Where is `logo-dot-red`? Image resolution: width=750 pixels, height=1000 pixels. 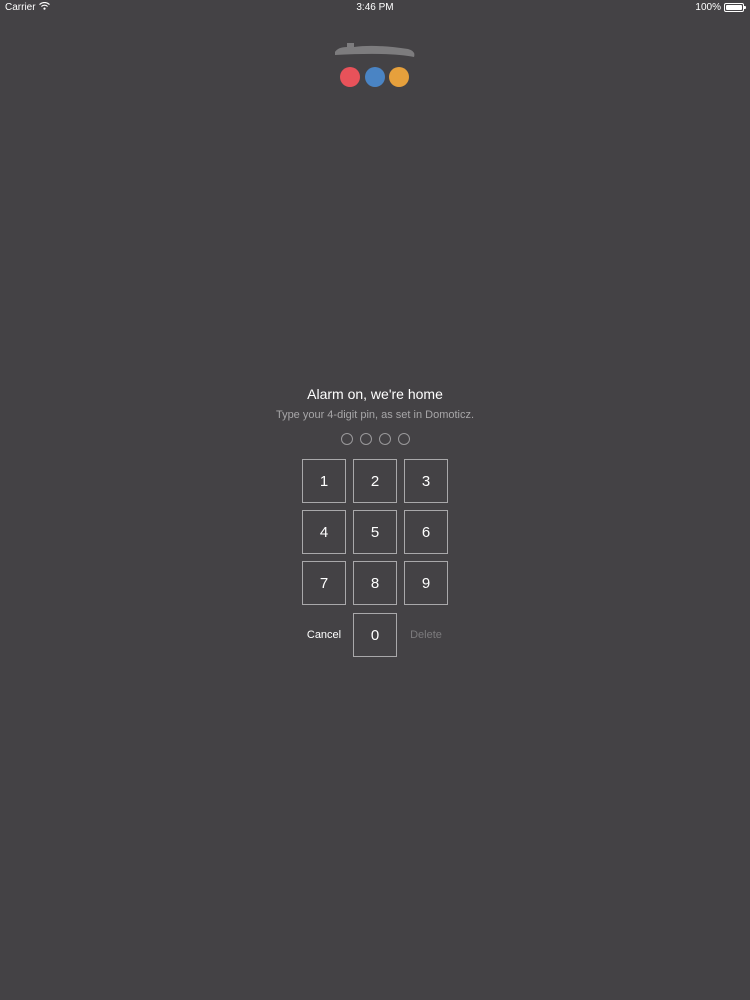
logo-dot-red is located at coordinates (350, 77).